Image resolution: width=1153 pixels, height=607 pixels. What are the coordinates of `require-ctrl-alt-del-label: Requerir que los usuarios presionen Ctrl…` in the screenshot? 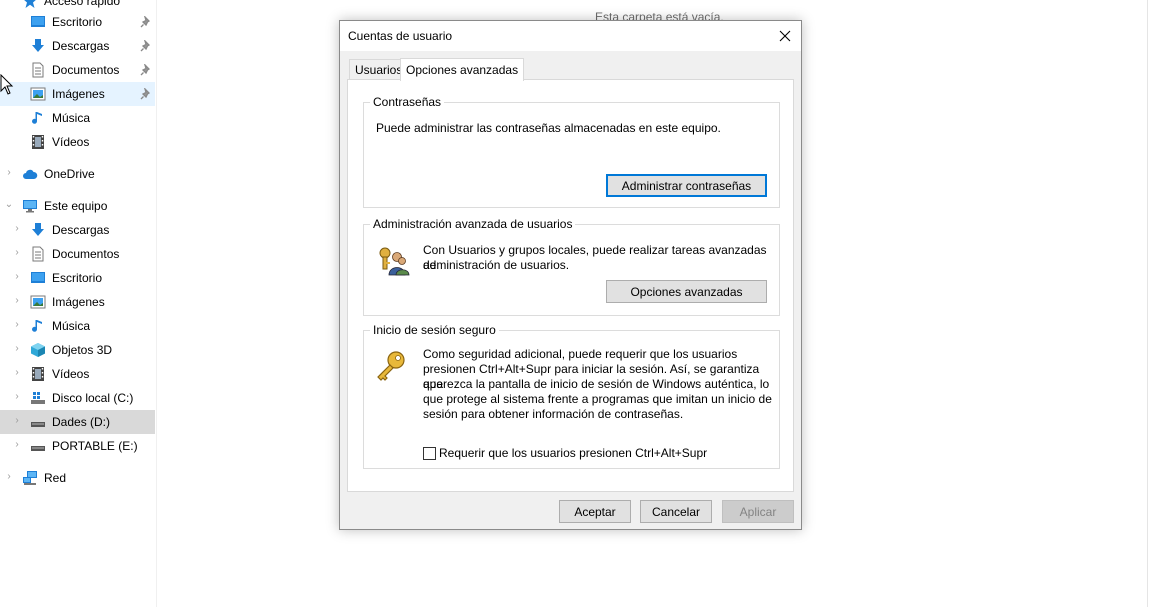 It's located at (573, 453).